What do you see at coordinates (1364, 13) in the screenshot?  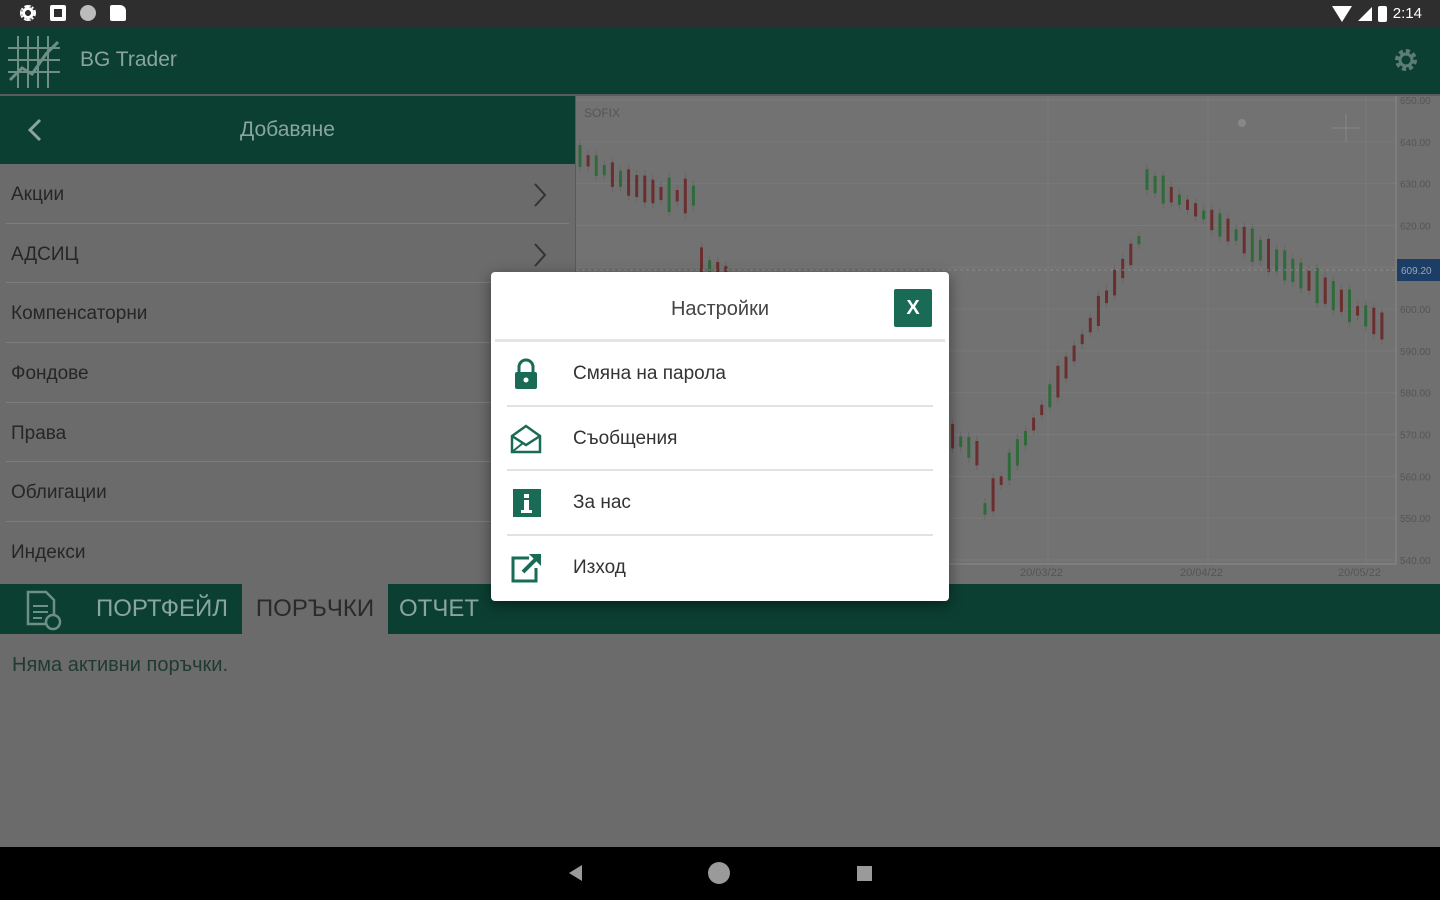 I see `signal-icon` at bounding box center [1364, 13].